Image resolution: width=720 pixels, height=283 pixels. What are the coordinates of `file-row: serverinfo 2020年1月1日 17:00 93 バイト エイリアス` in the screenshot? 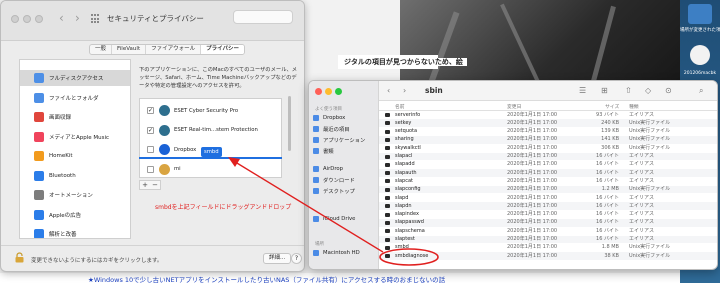 It's located at (548, 115).